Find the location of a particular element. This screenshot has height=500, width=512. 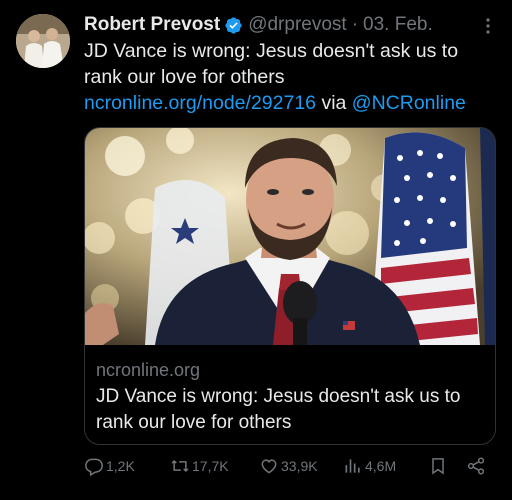

tweet-text-via: via is located at coordinates (334, 103).